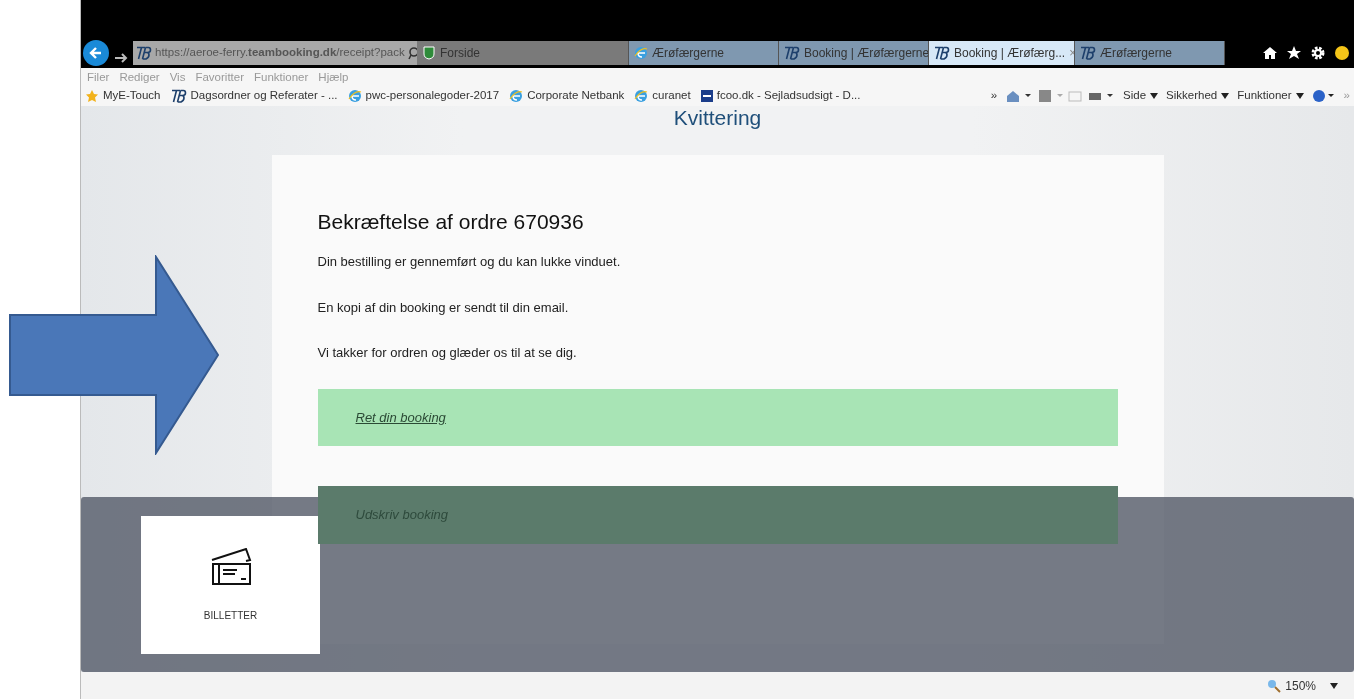 The width and height of the screenshot is (1354, 699). I want to click on favorite-link: Corporate Netbank, so click(567, 96).